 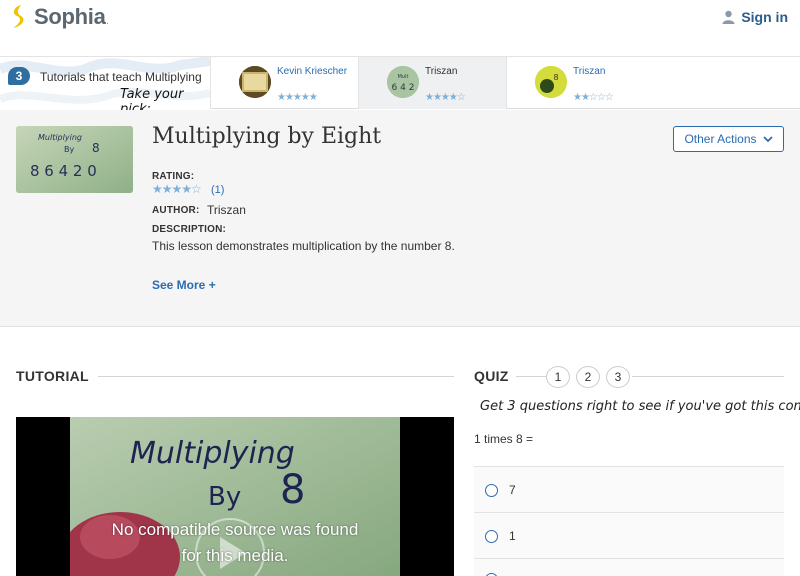 What do you see at coordinates (217, 190) in the screenshot?
I see `rating-count: (1)` at bounding box center [217, 190].